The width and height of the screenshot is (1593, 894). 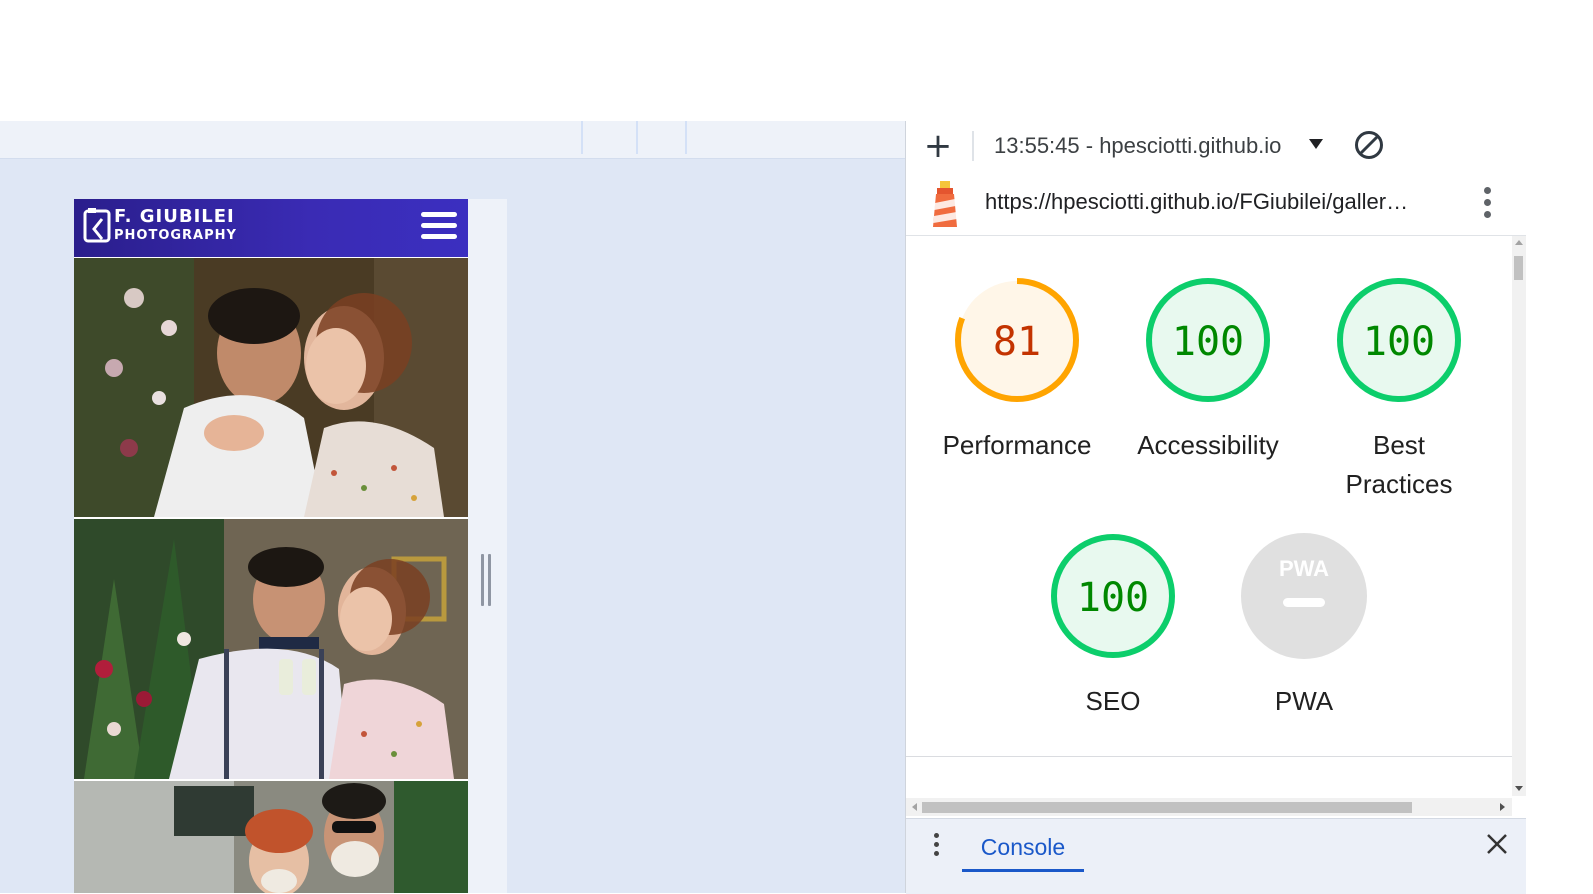 I want to click on more-options-icon, so click(x=1488, y=204).